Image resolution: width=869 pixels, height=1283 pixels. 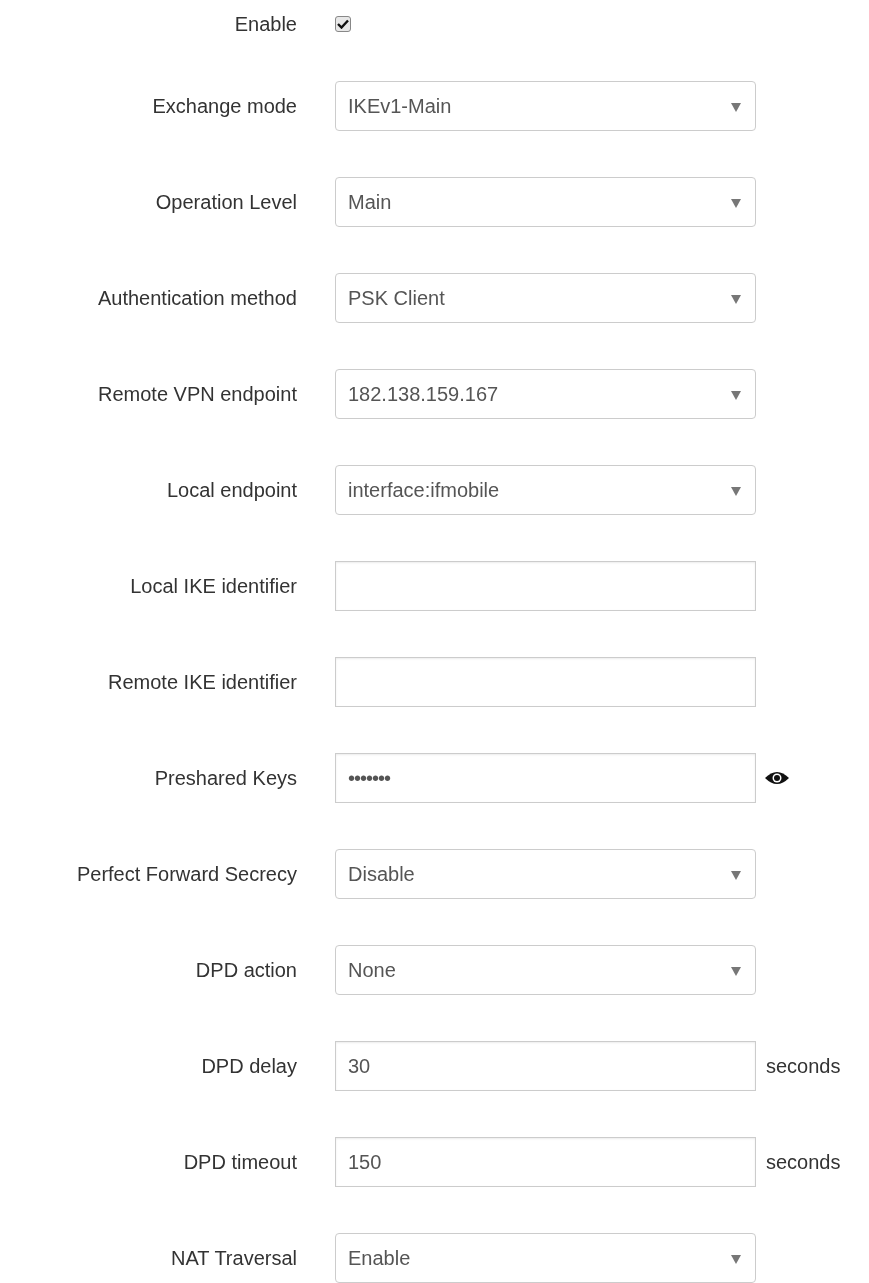 I want to click on field-label: NAT Traversal, so click(x=234, y=1258).